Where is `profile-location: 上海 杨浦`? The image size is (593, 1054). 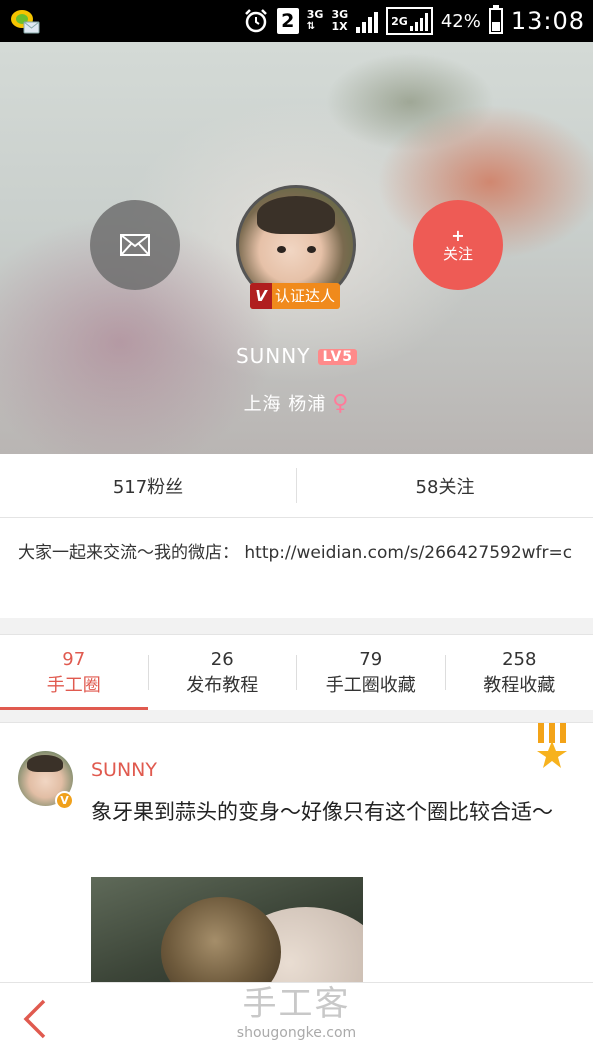 profile-location: 上海 杨浦 is located at coordinates (285, 404).